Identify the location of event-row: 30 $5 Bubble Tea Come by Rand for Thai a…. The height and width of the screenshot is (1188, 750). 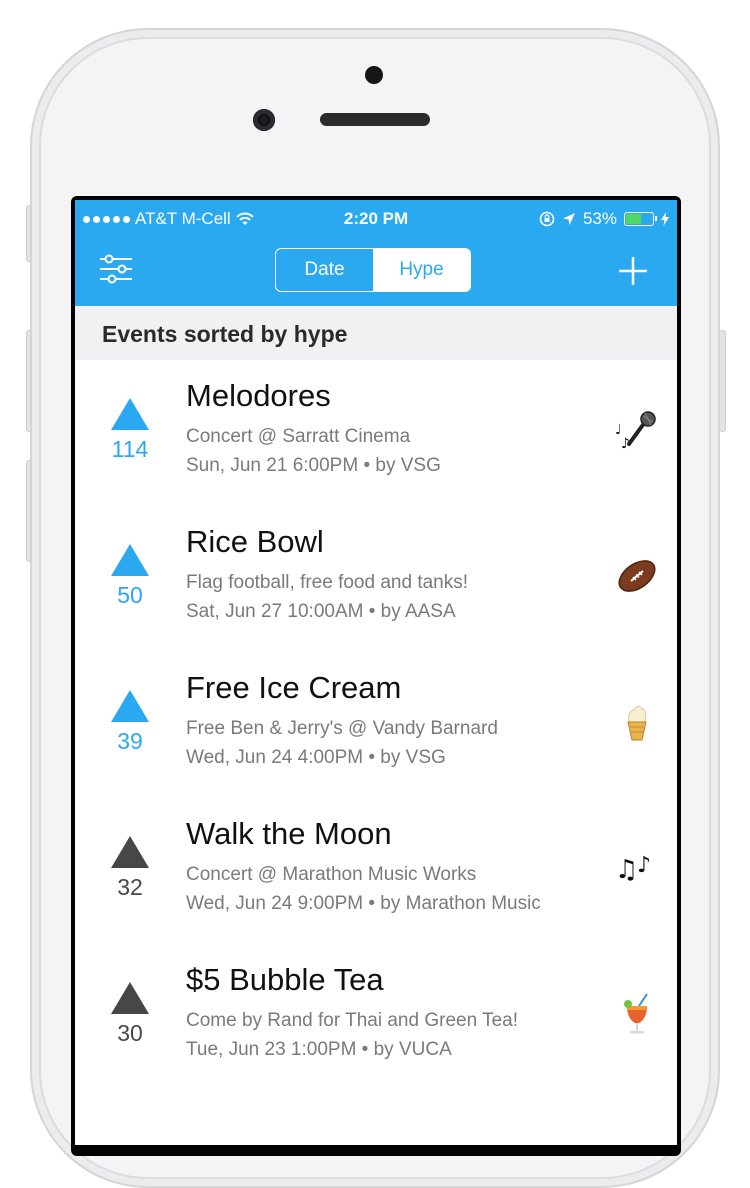
(376, 1017).